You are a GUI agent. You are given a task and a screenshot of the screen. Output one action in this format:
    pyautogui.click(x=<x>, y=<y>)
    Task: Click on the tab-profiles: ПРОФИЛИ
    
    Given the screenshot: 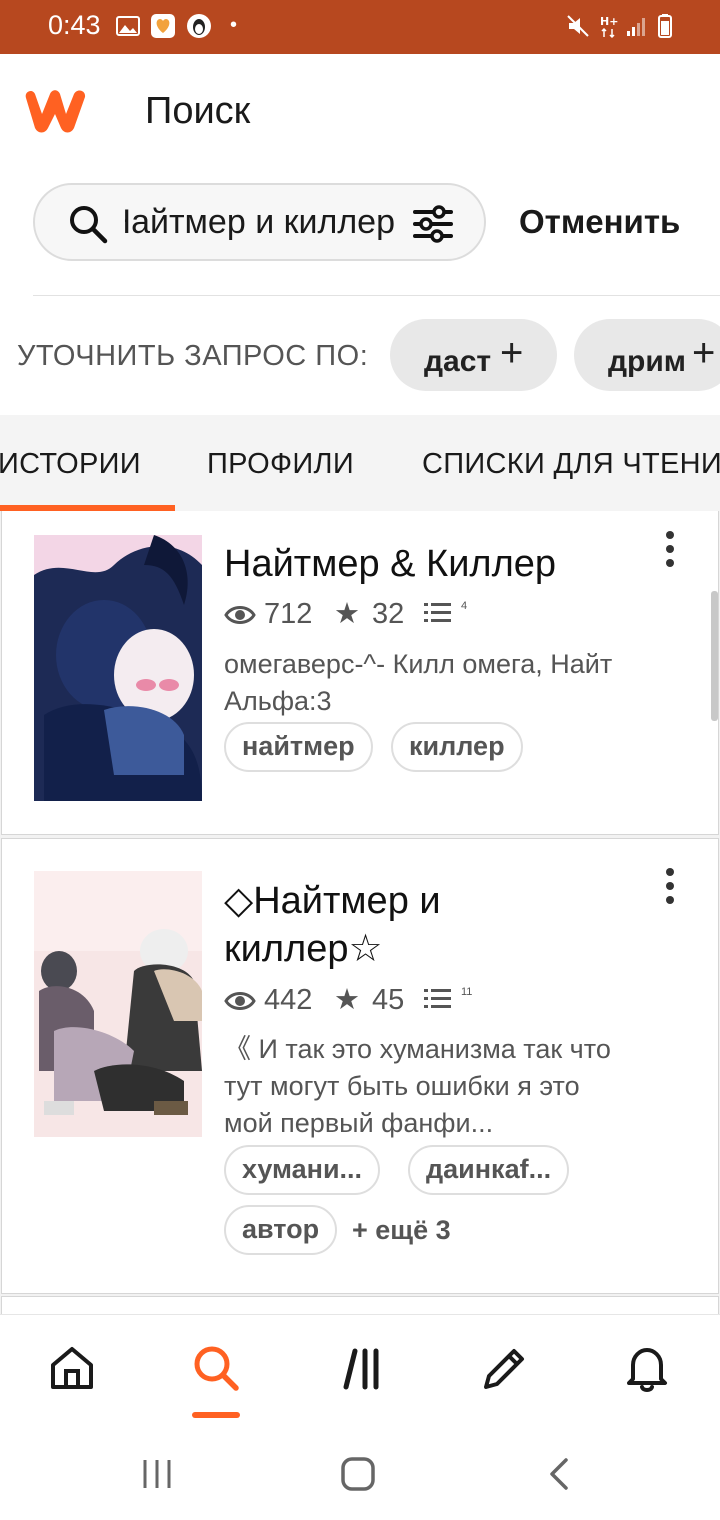 What is the action you would take?
    pyautogui.click(x=280, y=464)
    